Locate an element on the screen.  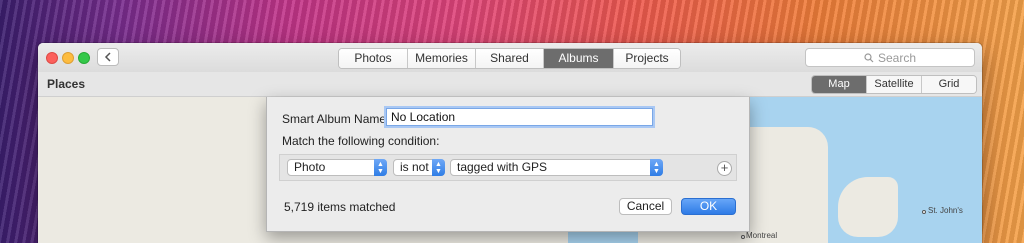
smart-album-name-input is located at coordinates (519, 117).